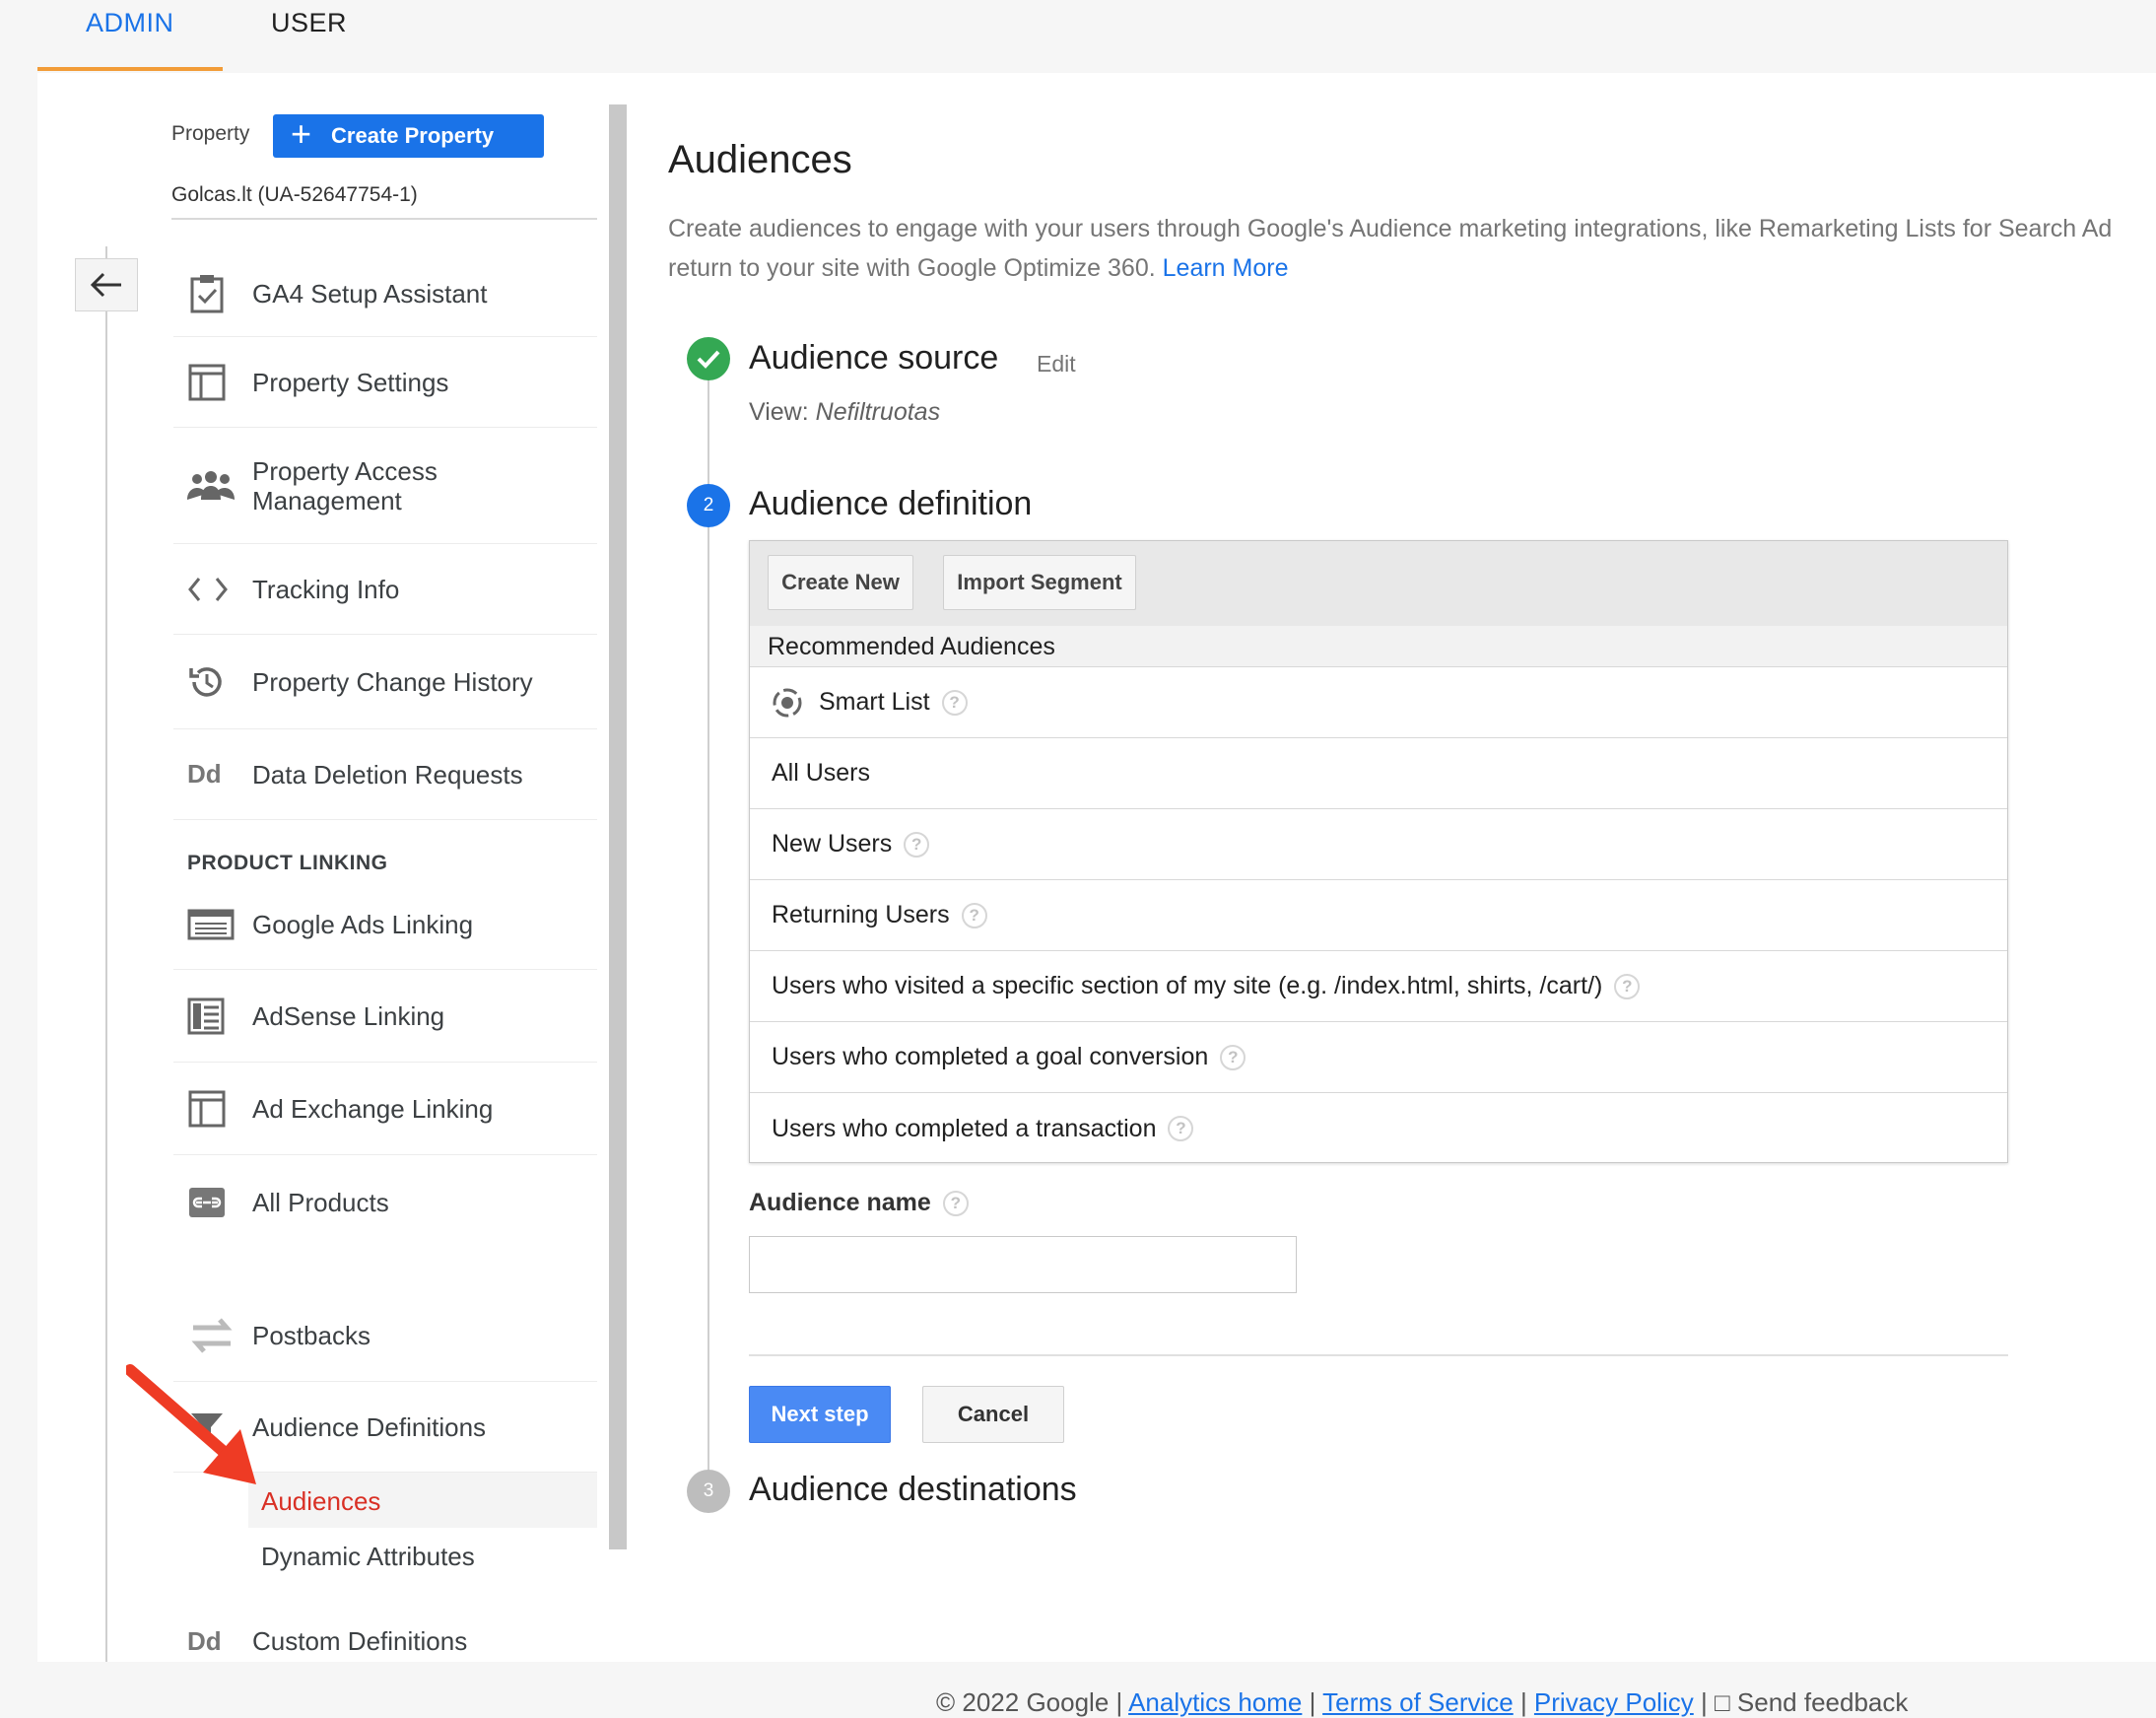 This screenshot has width=2156, height=1718. Describe the element at coordinates (393, 681) in the screenshot. I see `sidebar-item-label: Property Change History` at that location.